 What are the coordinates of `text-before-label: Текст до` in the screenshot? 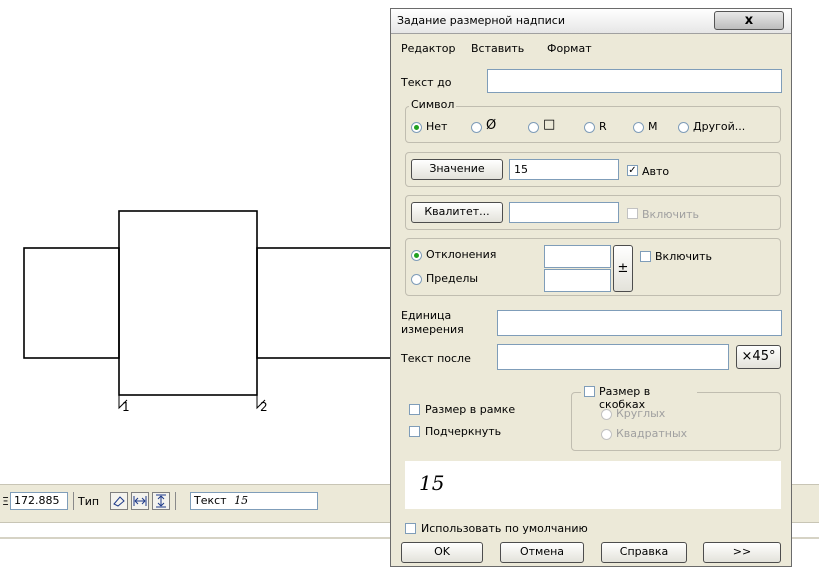 It's located at (426, 82).